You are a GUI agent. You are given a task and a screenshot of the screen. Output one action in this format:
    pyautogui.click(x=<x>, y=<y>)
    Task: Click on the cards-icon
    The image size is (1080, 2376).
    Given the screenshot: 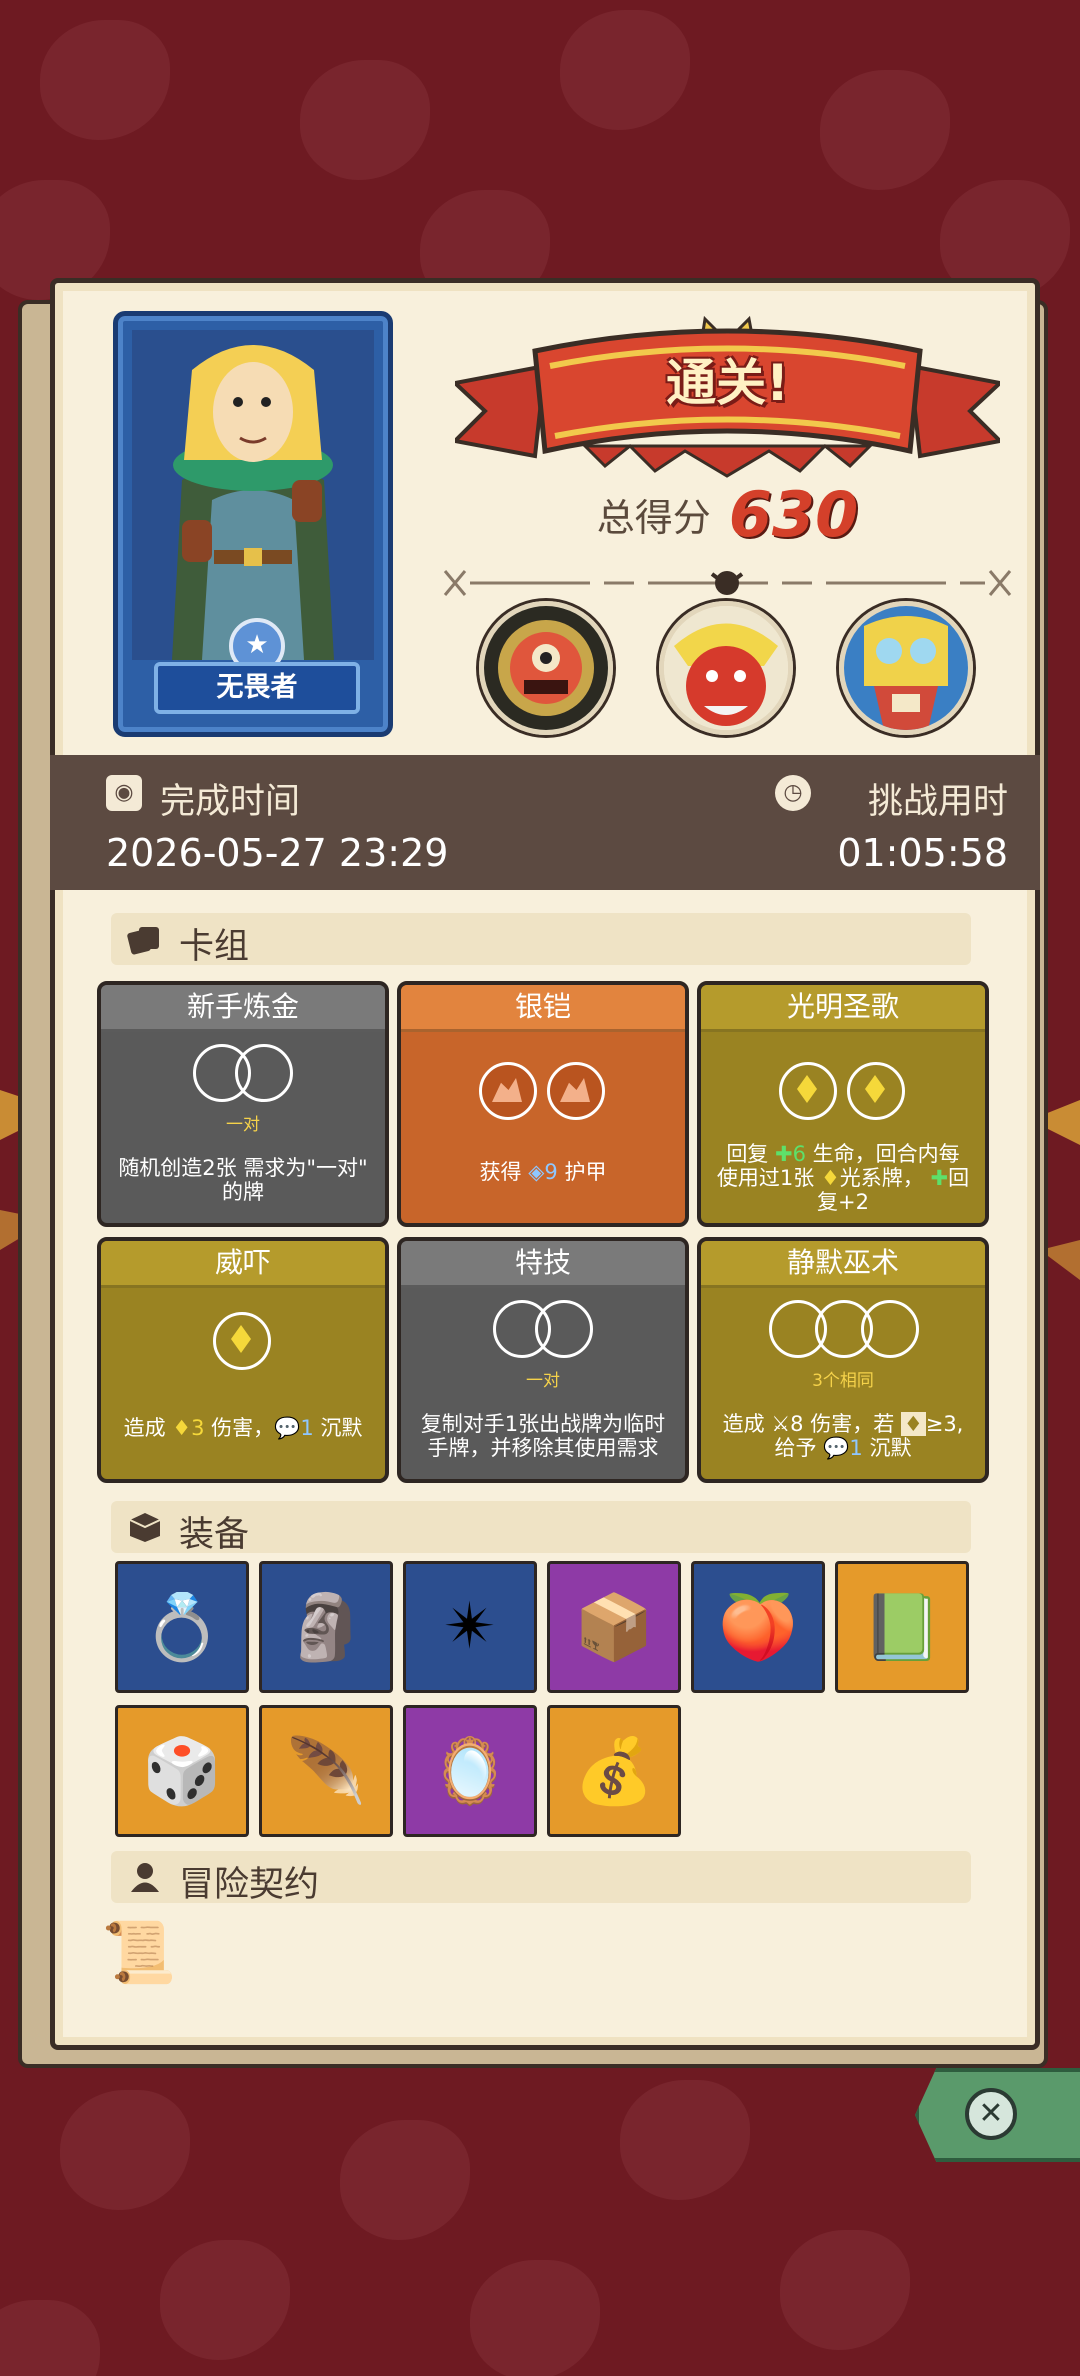 What is the action you would take?
    pyautogui.click(x=143, y=941)
    